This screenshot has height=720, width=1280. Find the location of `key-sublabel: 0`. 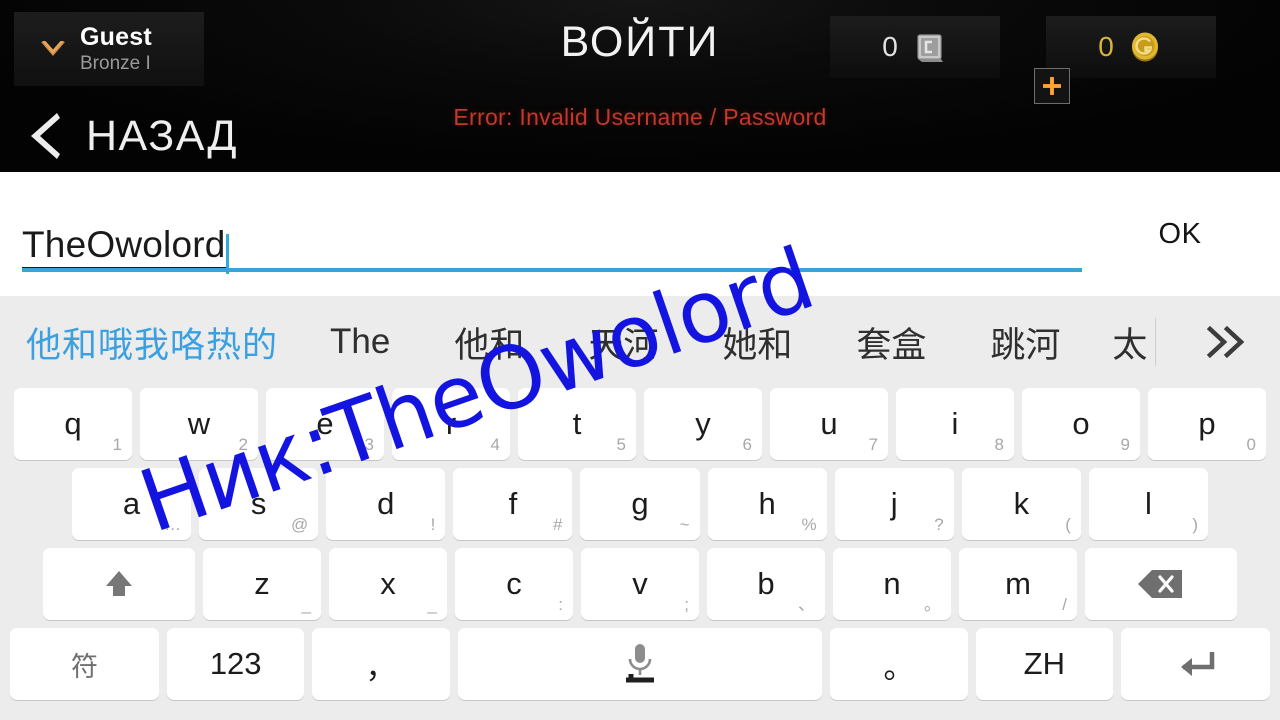

key-sublabel: 0 is located at coordinates (1251, 444).